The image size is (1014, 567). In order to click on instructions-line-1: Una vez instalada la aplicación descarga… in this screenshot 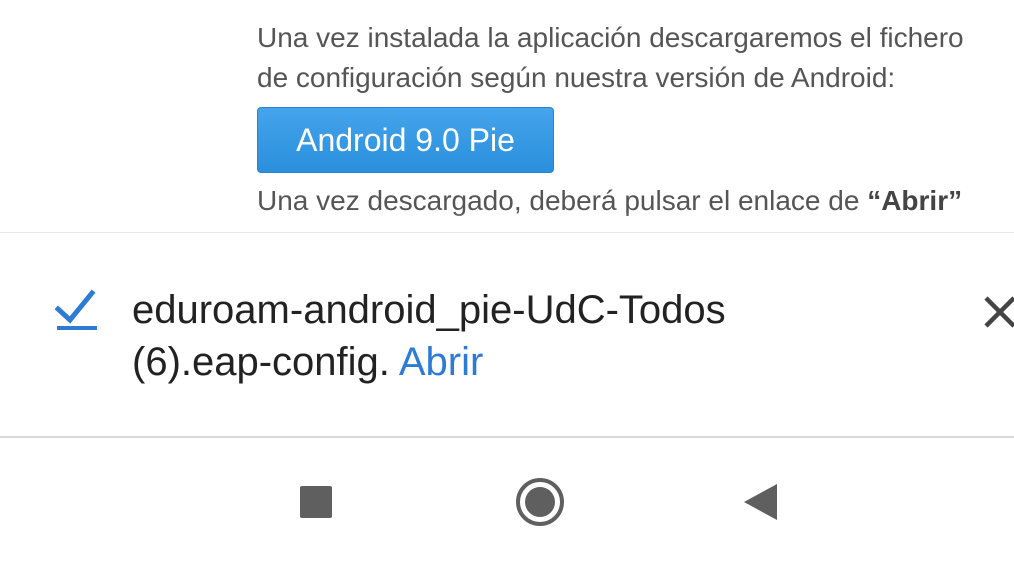, I will do `click(610, 37)`.